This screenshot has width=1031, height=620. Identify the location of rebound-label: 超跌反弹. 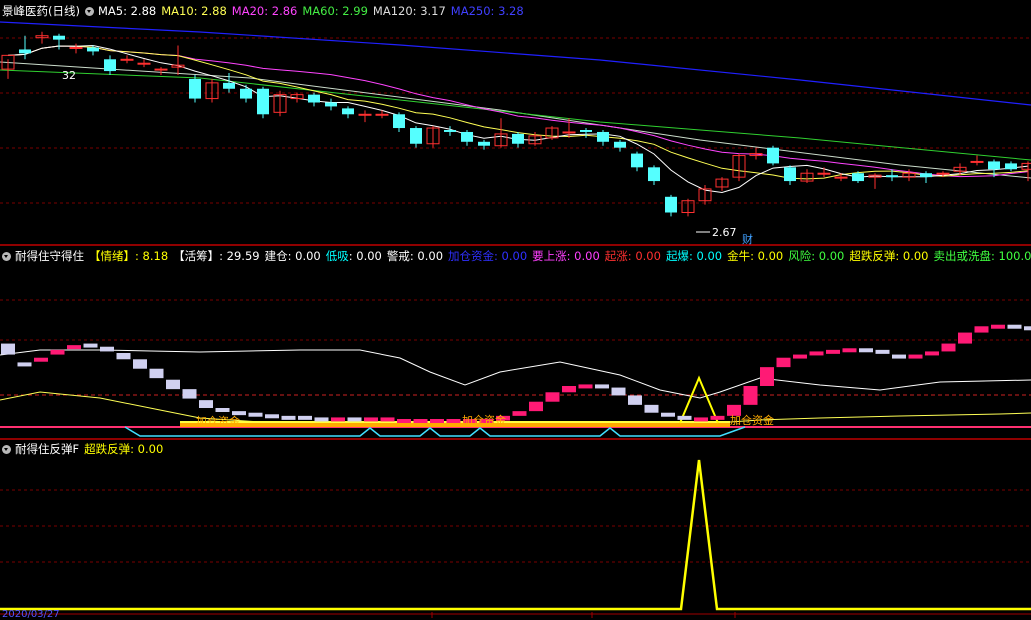
(107, 449).